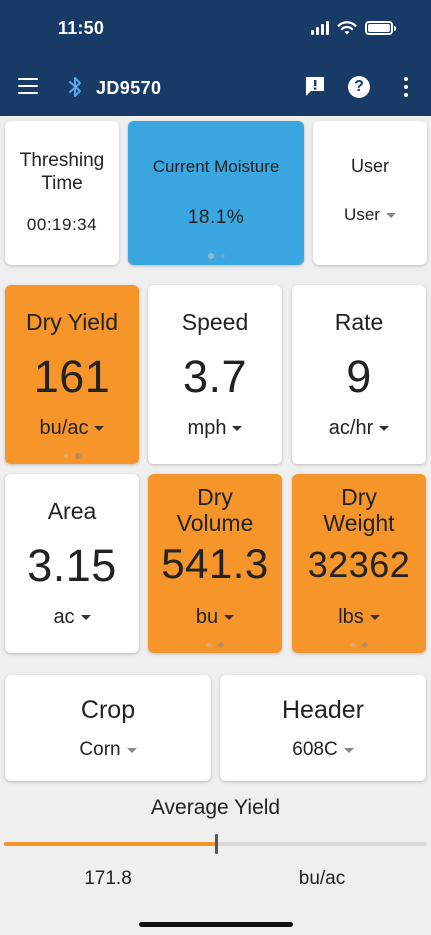  Describe the element at coordinates (215, 322) in the screenshot. I see `speed-title: Speed` at that location.